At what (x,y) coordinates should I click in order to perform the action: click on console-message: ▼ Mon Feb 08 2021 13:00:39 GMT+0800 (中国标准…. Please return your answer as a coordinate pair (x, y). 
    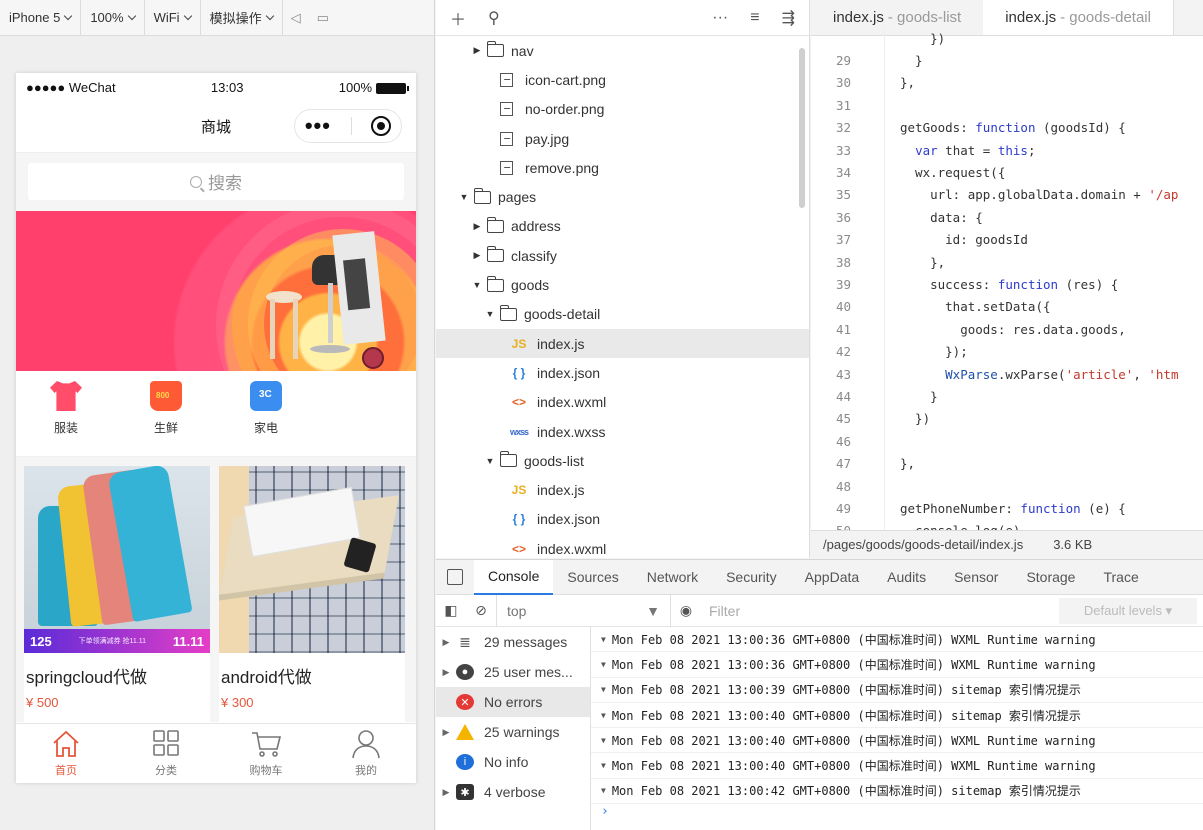
    Looking at the image, I should click on (897, 690).